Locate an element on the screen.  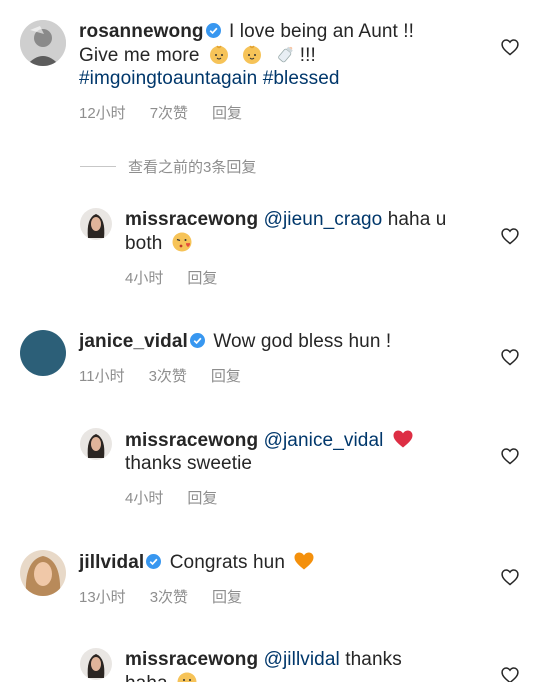
comment-line2: Give me more is located at coordinates (139, 55).